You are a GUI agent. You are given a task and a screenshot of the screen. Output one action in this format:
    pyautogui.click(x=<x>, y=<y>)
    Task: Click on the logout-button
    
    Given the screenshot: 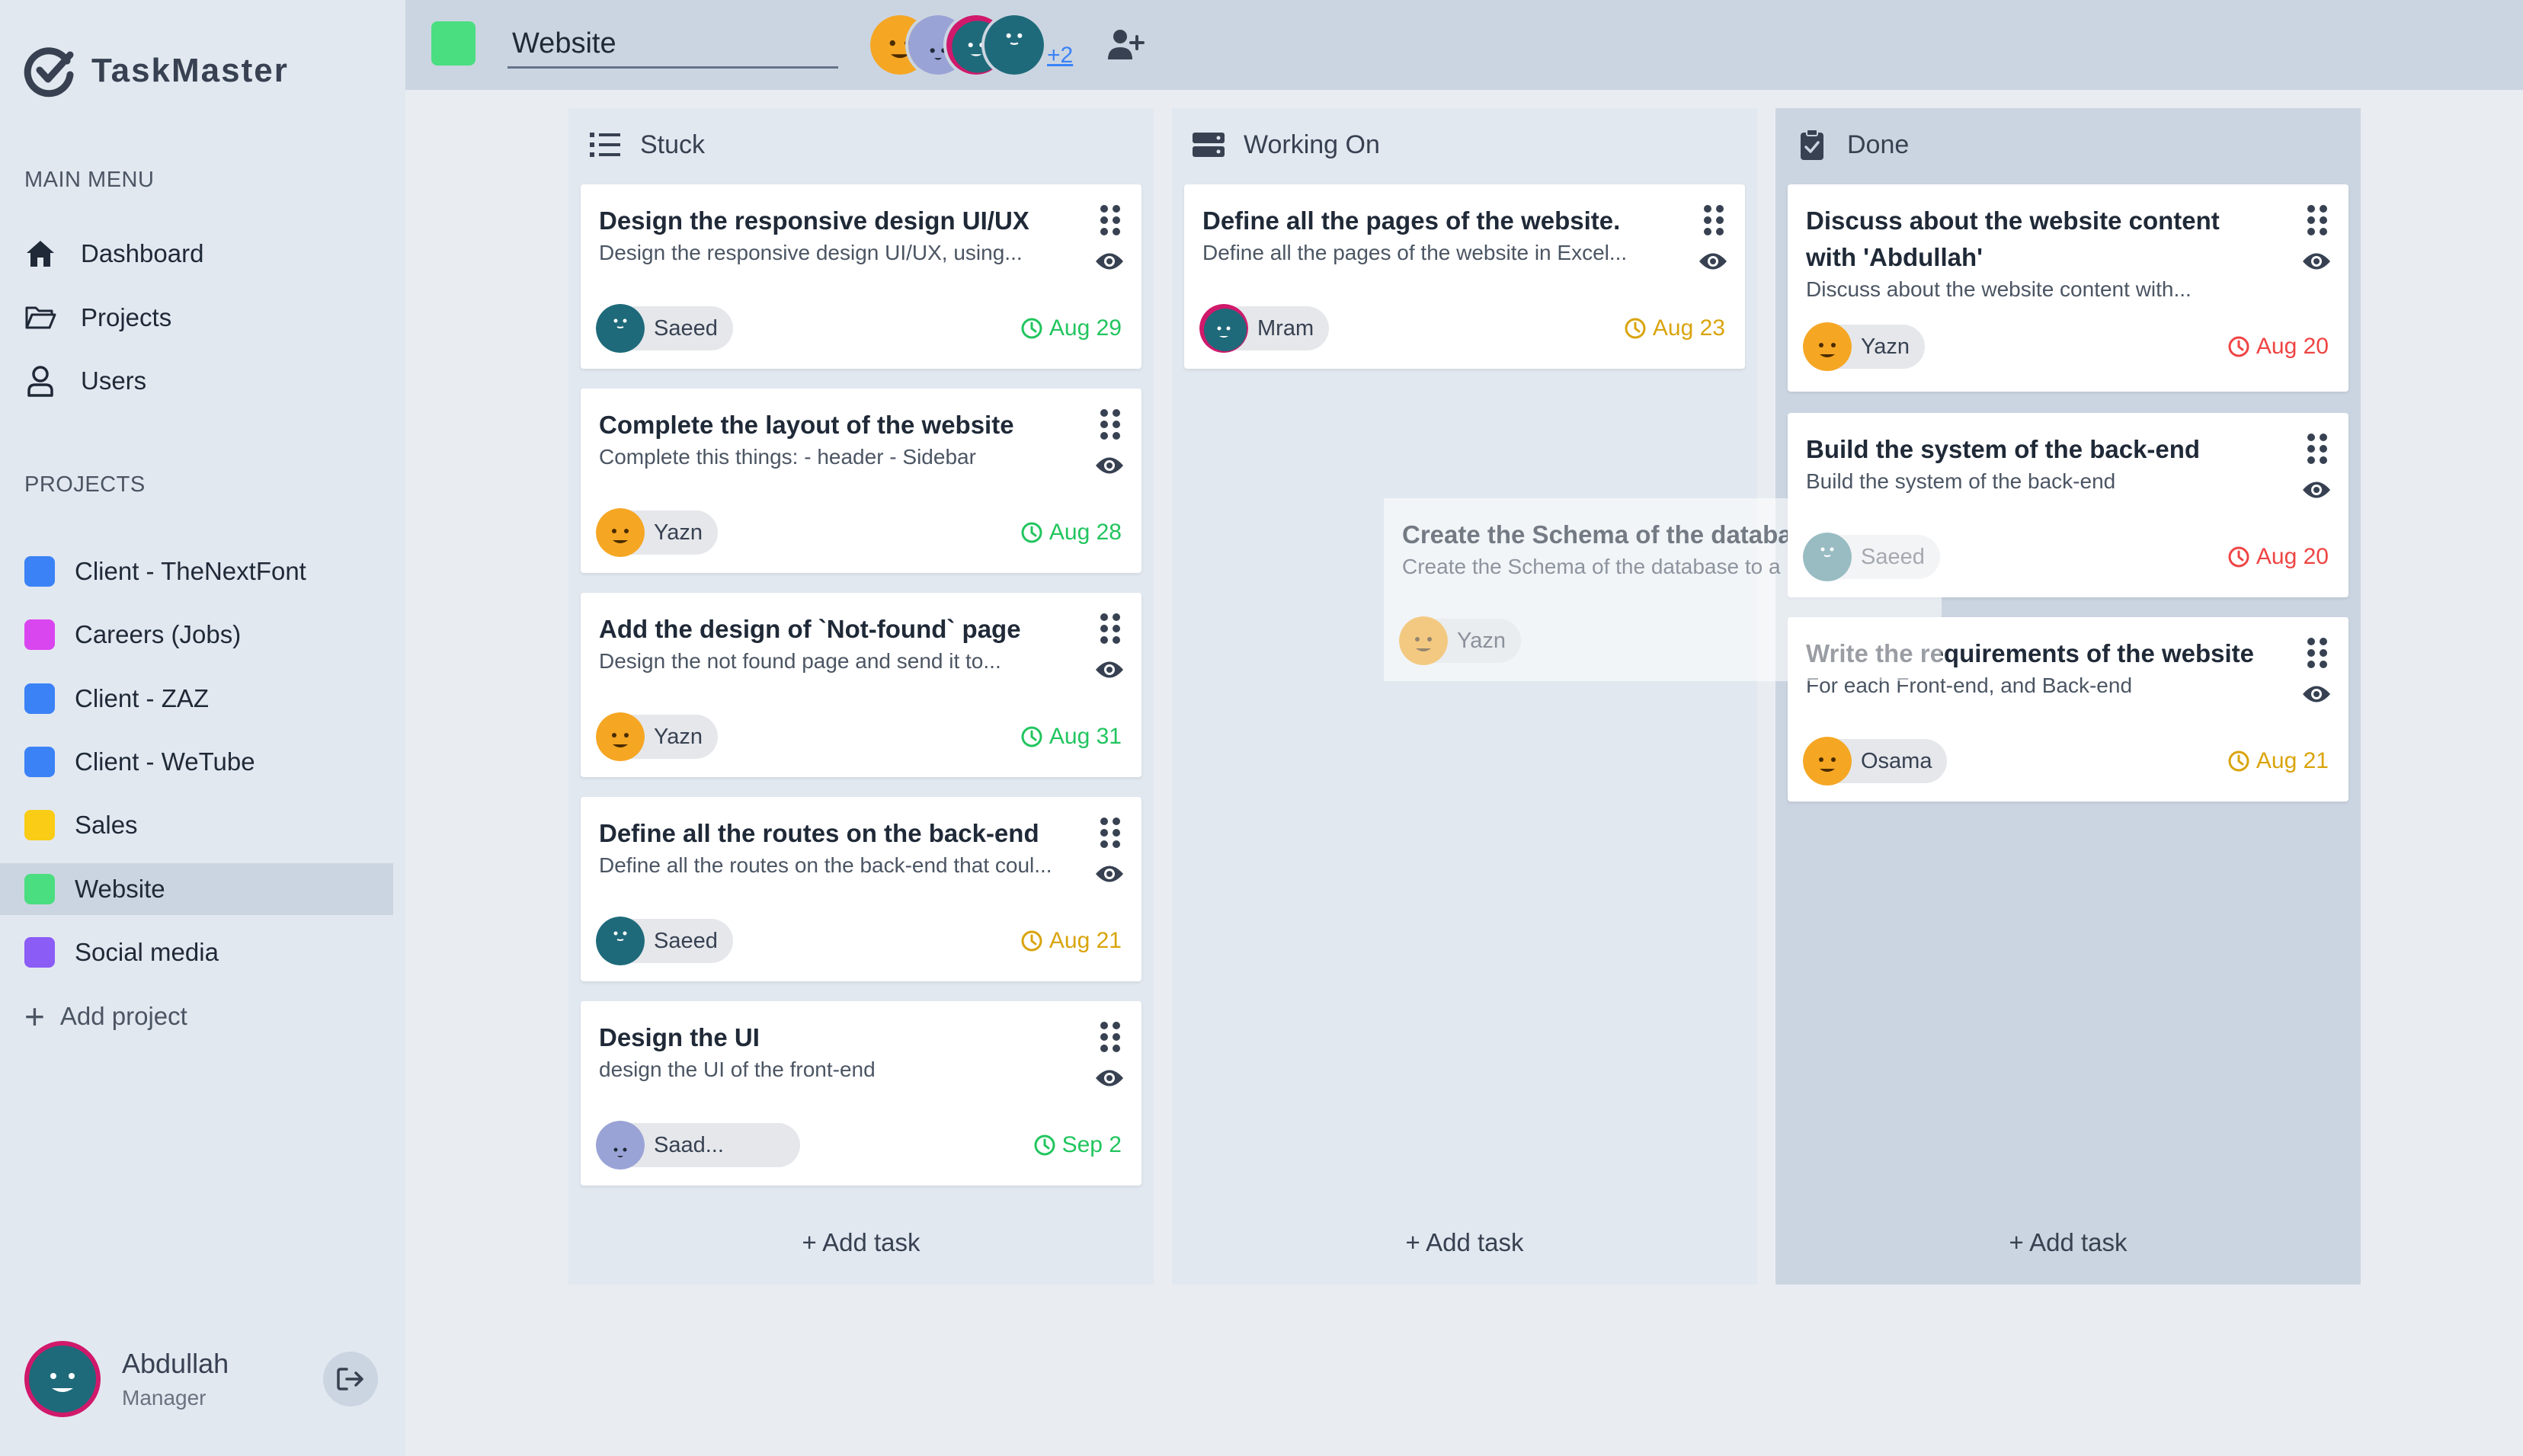 What is the action you would take?
    pyautogui.click(x=350, y=1379)
    